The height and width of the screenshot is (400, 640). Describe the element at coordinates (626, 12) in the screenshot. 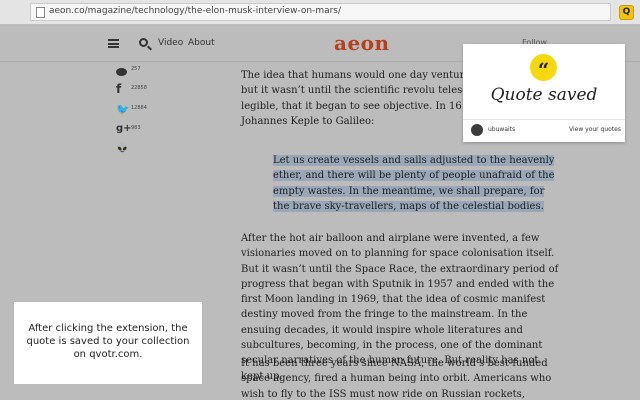

I see `qvotr-extension-icon: Q` at that location.